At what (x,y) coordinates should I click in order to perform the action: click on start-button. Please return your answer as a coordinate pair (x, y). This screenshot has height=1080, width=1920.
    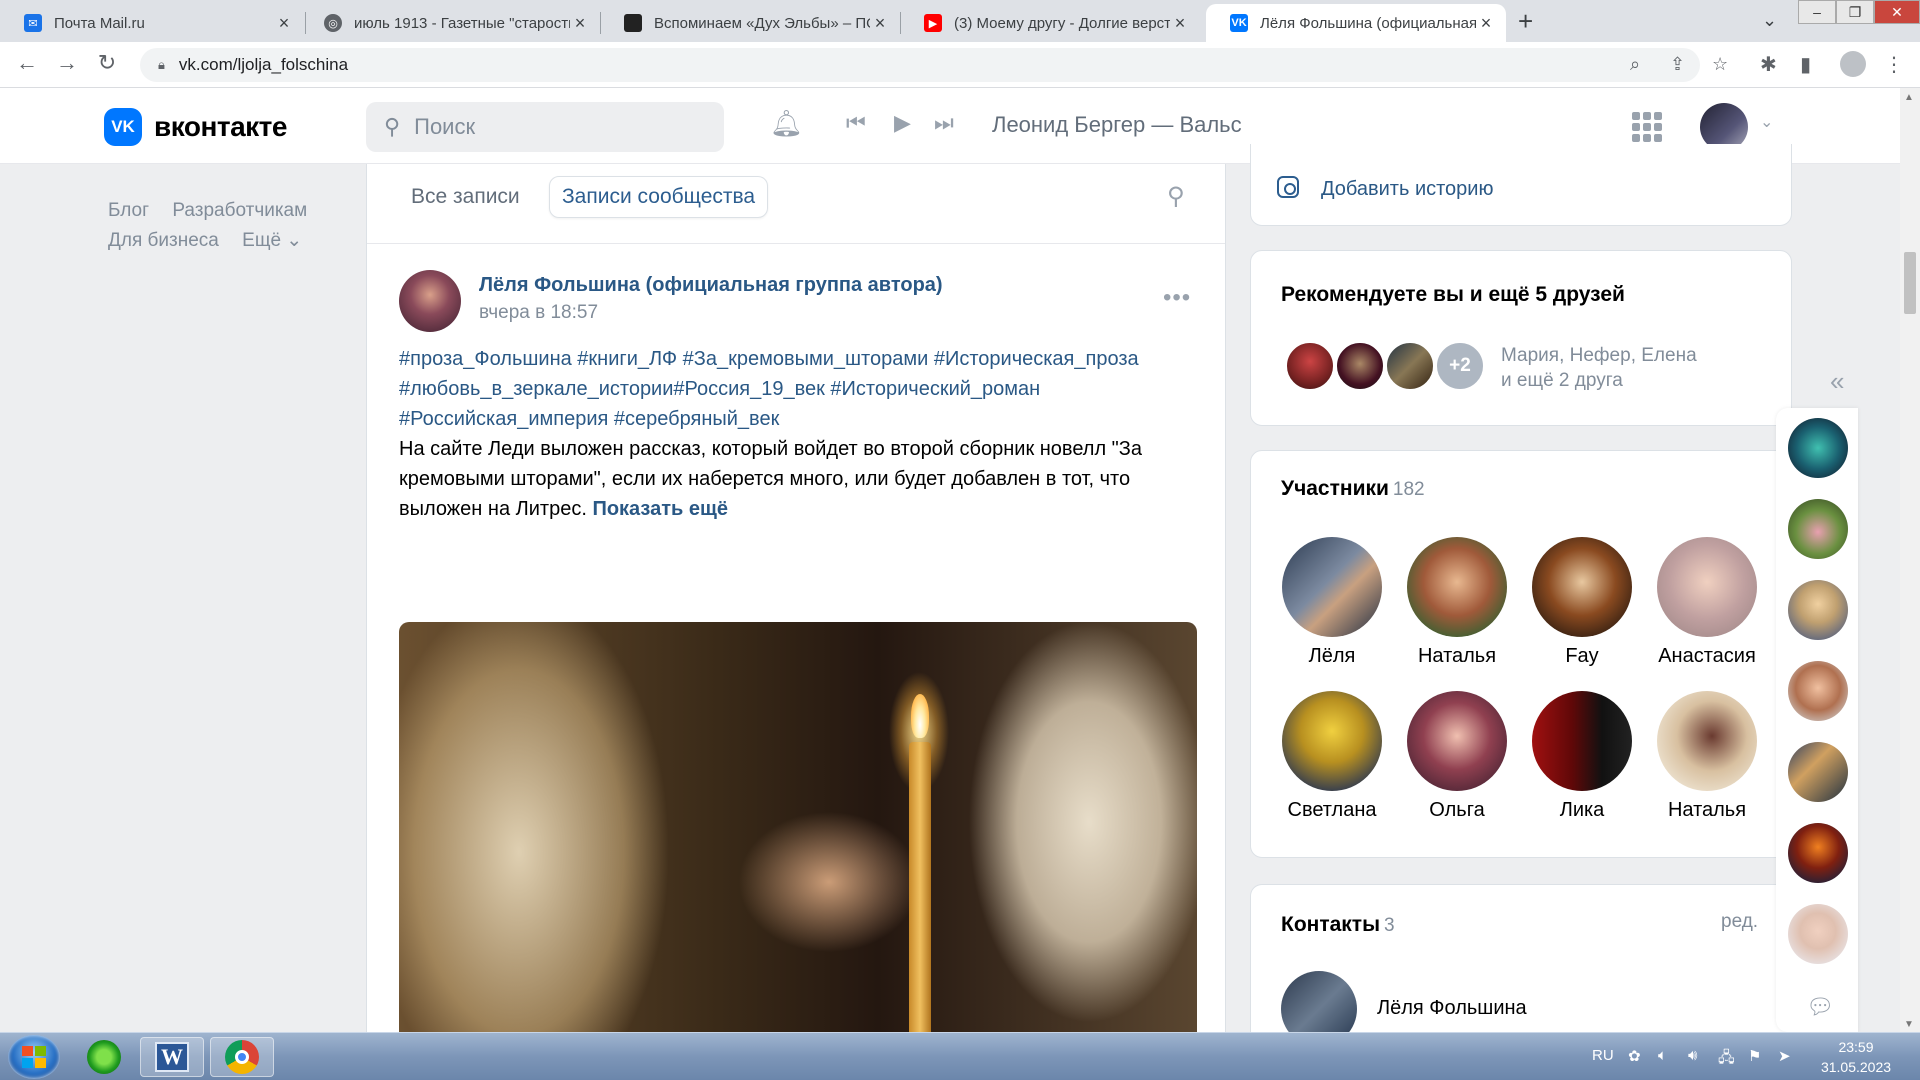
    Looking at the image, I should click on (34, 1057).